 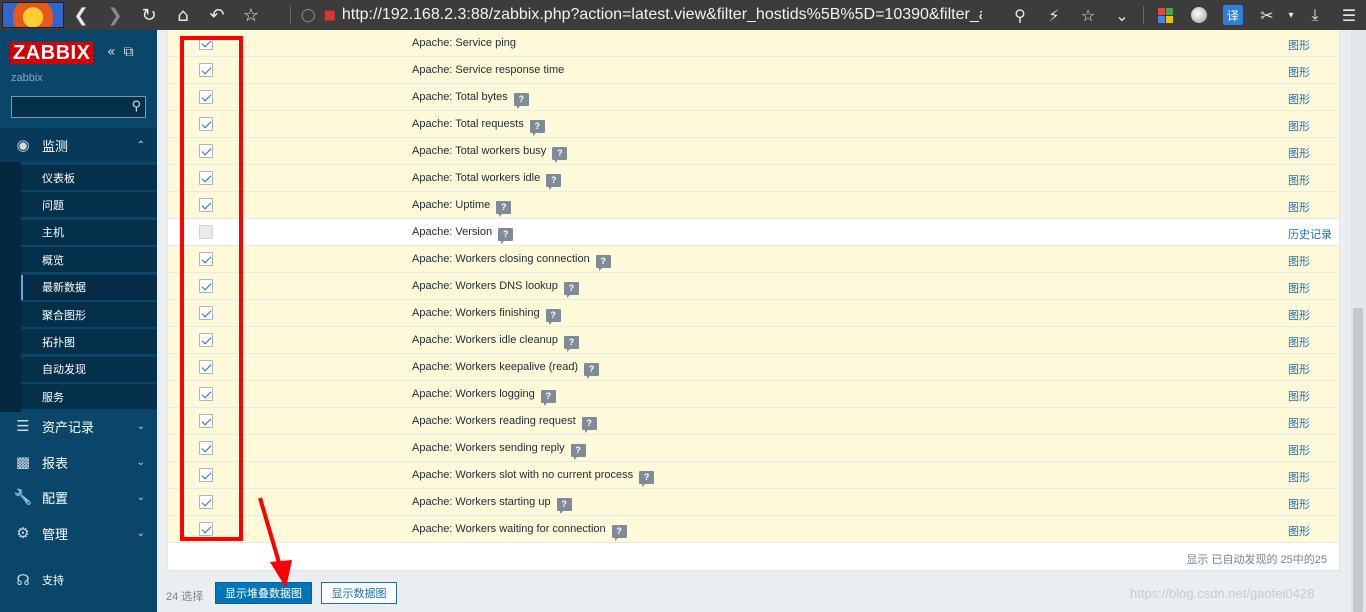 I want to click on browser-extensions: ⚲ ⚡ ☆ ⌄ 译 ✂ ▾ ⤓ ☰, so click(x=1184, y=15).